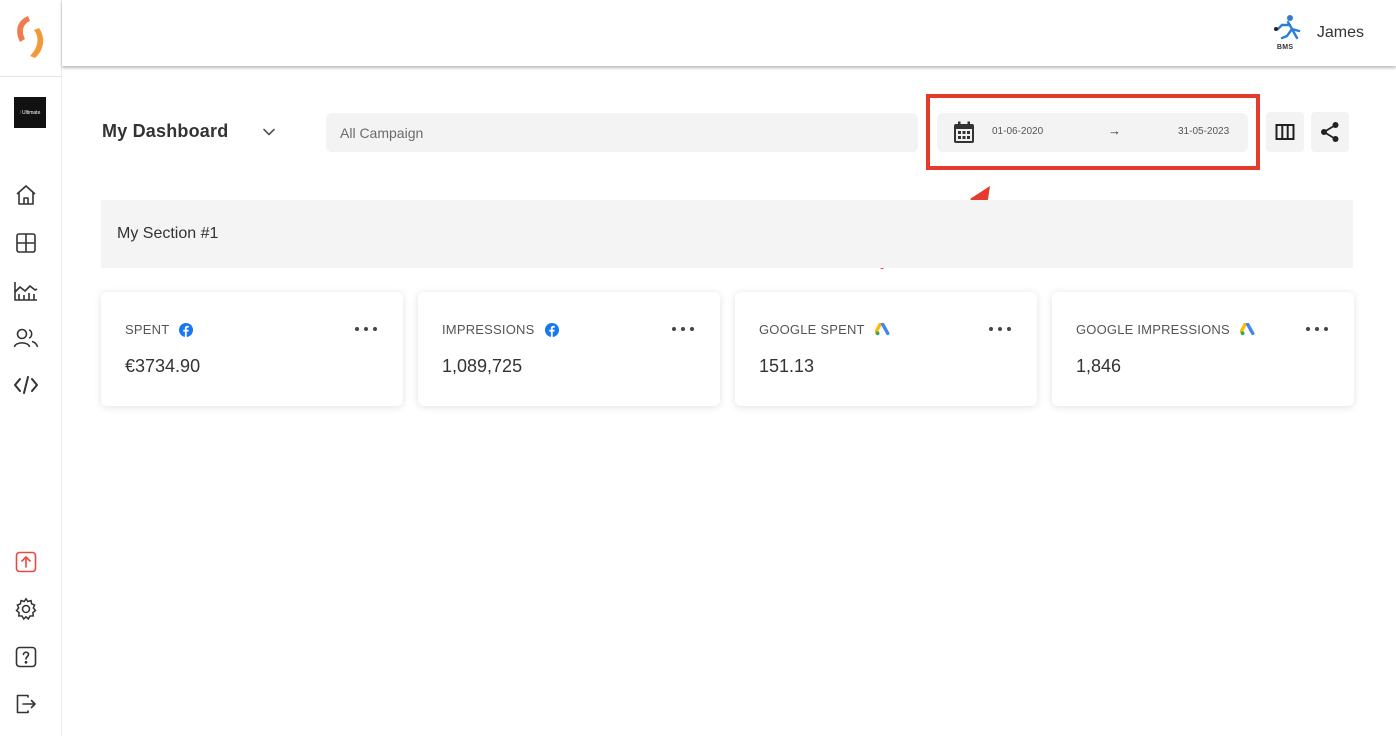 Image resolution: width=1396 pixels, height=736 pixels. I want to click on metric-card-google-spent: GOOGLE SPENT 151.13, so click(886, 349).